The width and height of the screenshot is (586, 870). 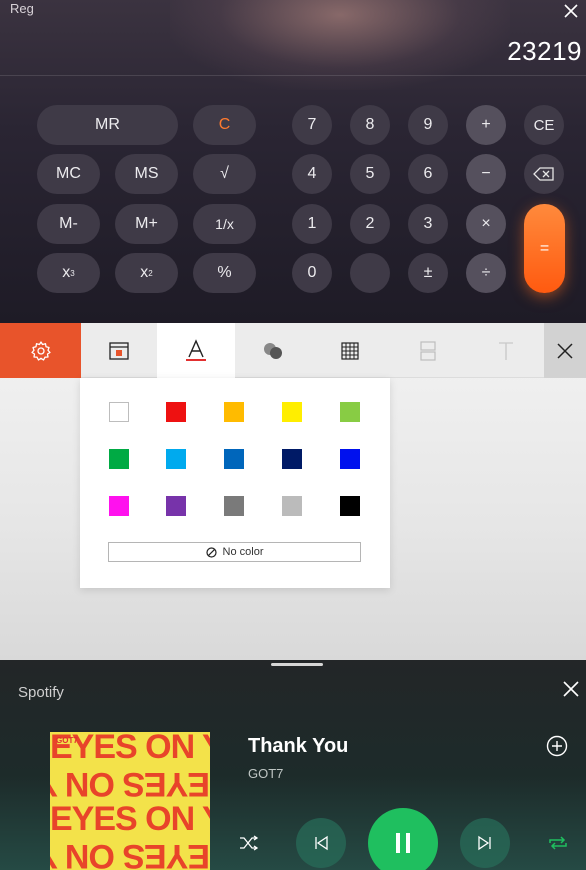 I want to click on shuffle-icon, so click(x=249, y=843).